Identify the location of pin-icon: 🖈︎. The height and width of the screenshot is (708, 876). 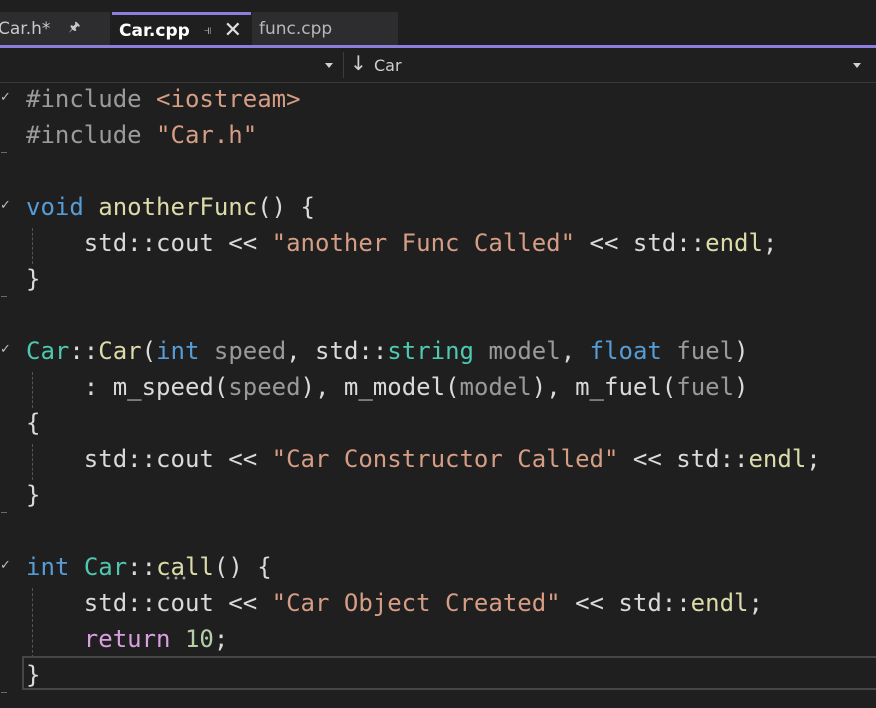
(74, 29).